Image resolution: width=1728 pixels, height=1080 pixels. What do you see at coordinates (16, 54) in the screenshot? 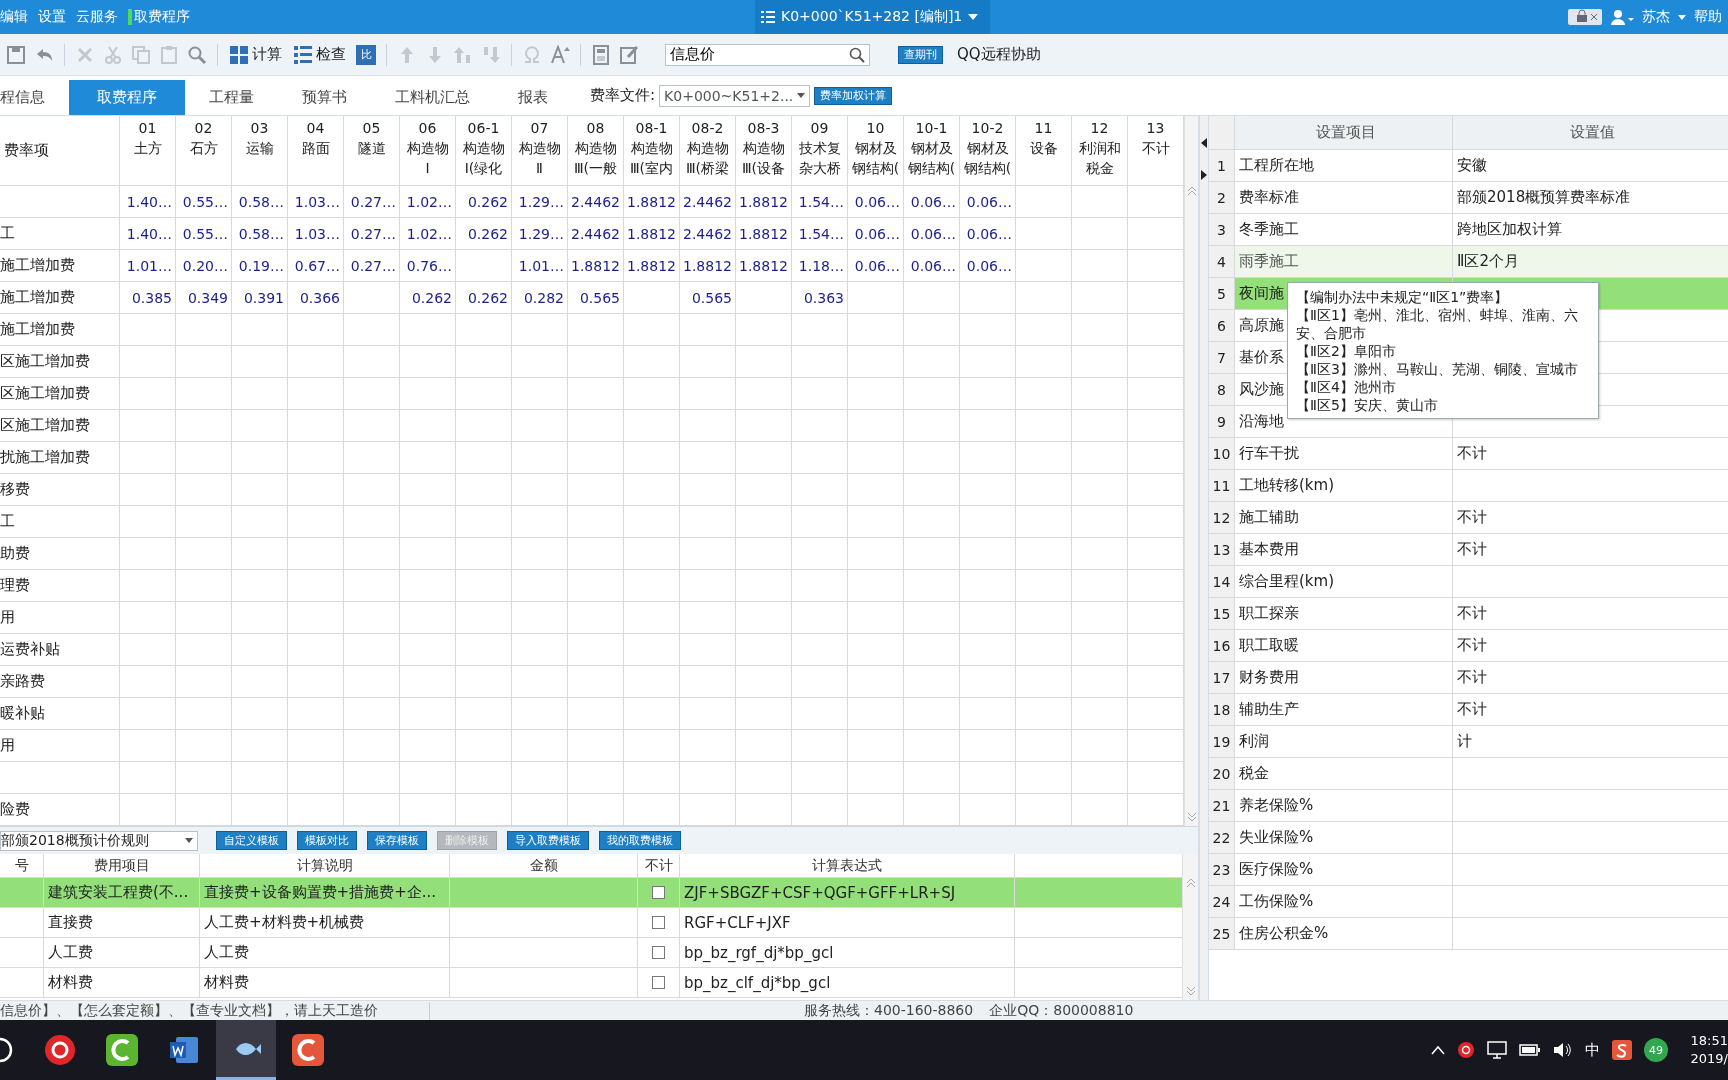
I see `save-icon` at bounding box center [16, 54].